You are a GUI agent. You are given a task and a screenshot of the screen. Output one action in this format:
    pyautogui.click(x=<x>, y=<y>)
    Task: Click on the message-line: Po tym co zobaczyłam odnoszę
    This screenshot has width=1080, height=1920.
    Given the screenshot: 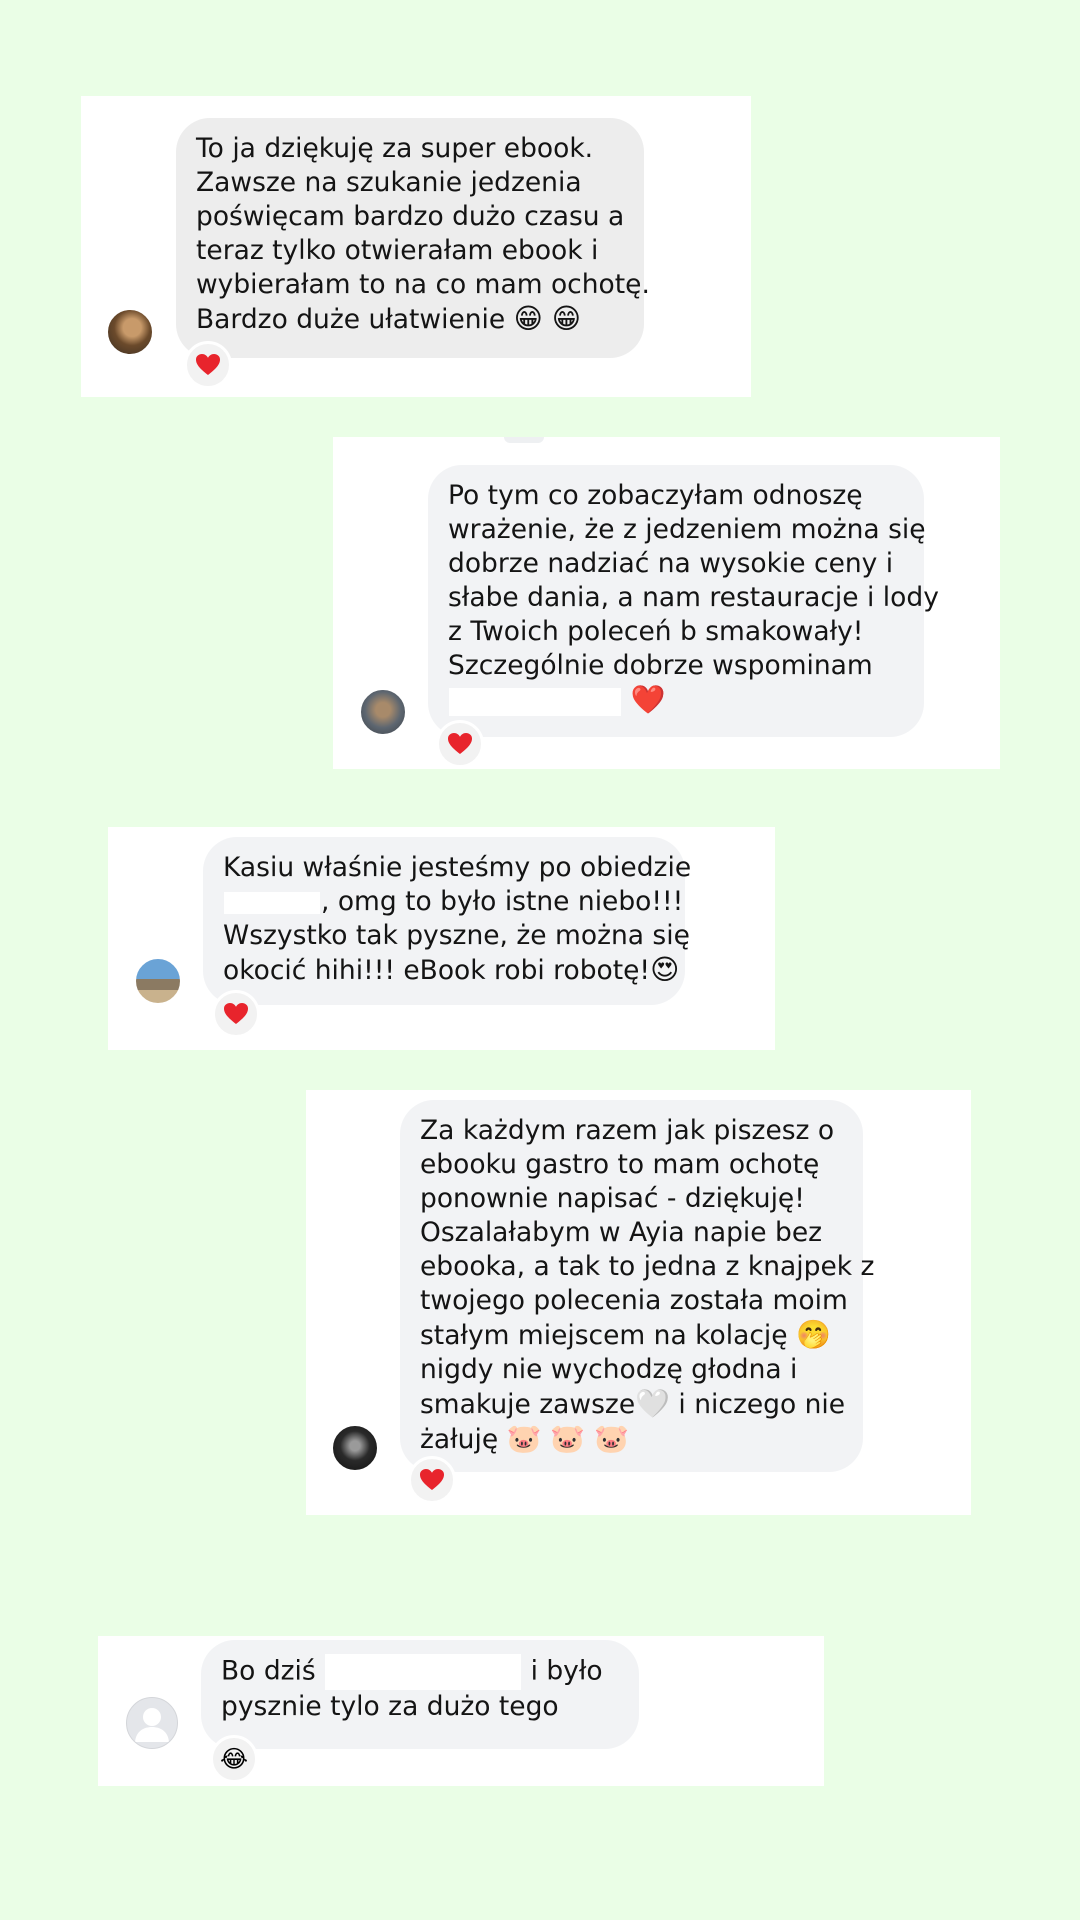 What is the action you would take?
    pyautogui.click(x=655, y=495)
    